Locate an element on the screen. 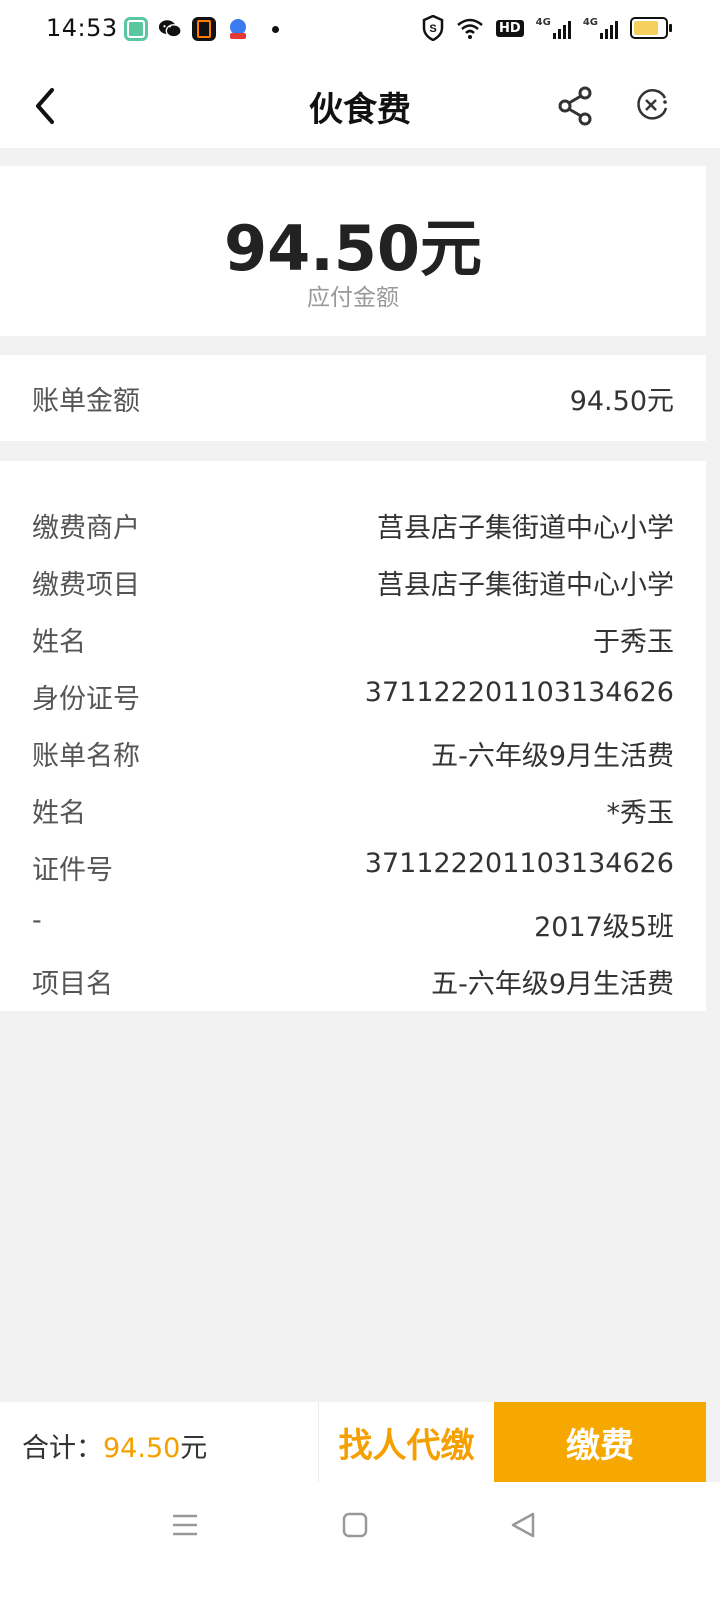 This screenshot has height=1600, width=720. total-label: 合计： is located at coordinates (62, 1448).